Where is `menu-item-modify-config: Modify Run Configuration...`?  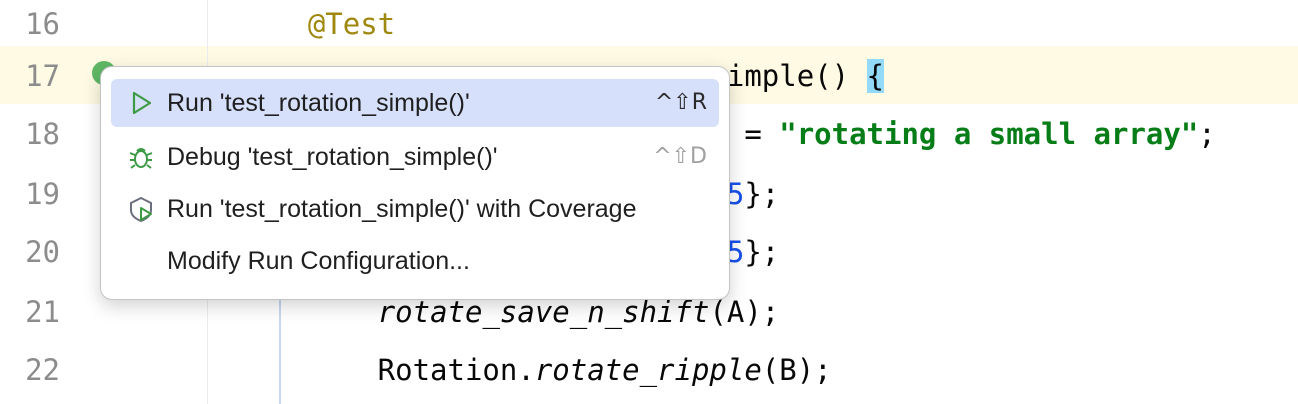 menu-item-modify-config: Modify Run Configuration... is located at coordinates (415, 261).